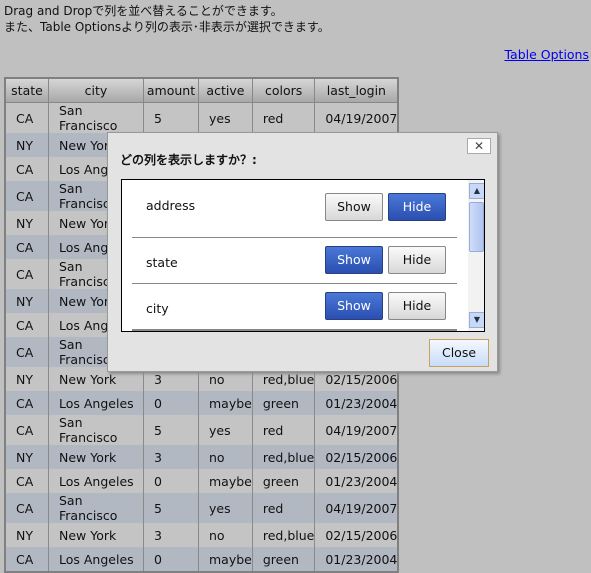  Describe the element at coordinates (479, 146) in the screenshot. I see `close-icon: ✕` at that location.